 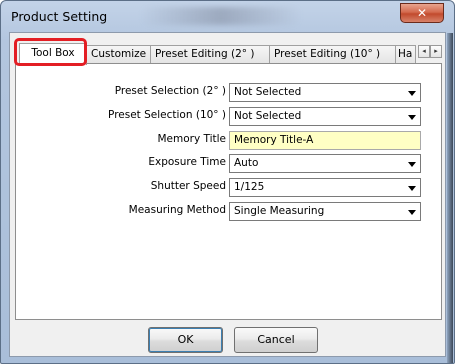 I want to click on exposure-time-label: Exposure Time, so click(x=187, y=162).